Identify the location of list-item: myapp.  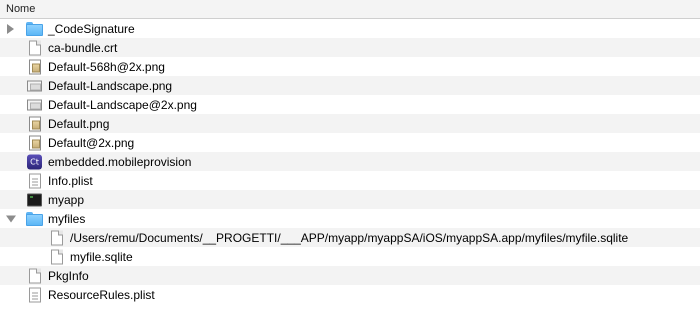
(350, 199).